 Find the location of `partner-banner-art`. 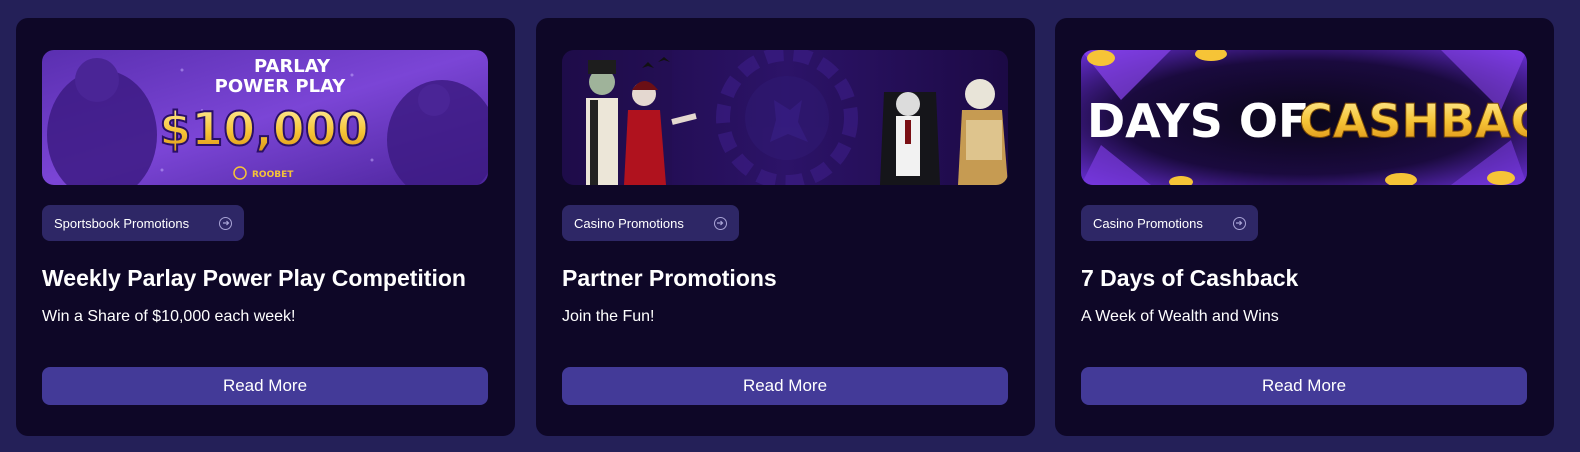

partner-banner-art is located at coordinates (785, 117).